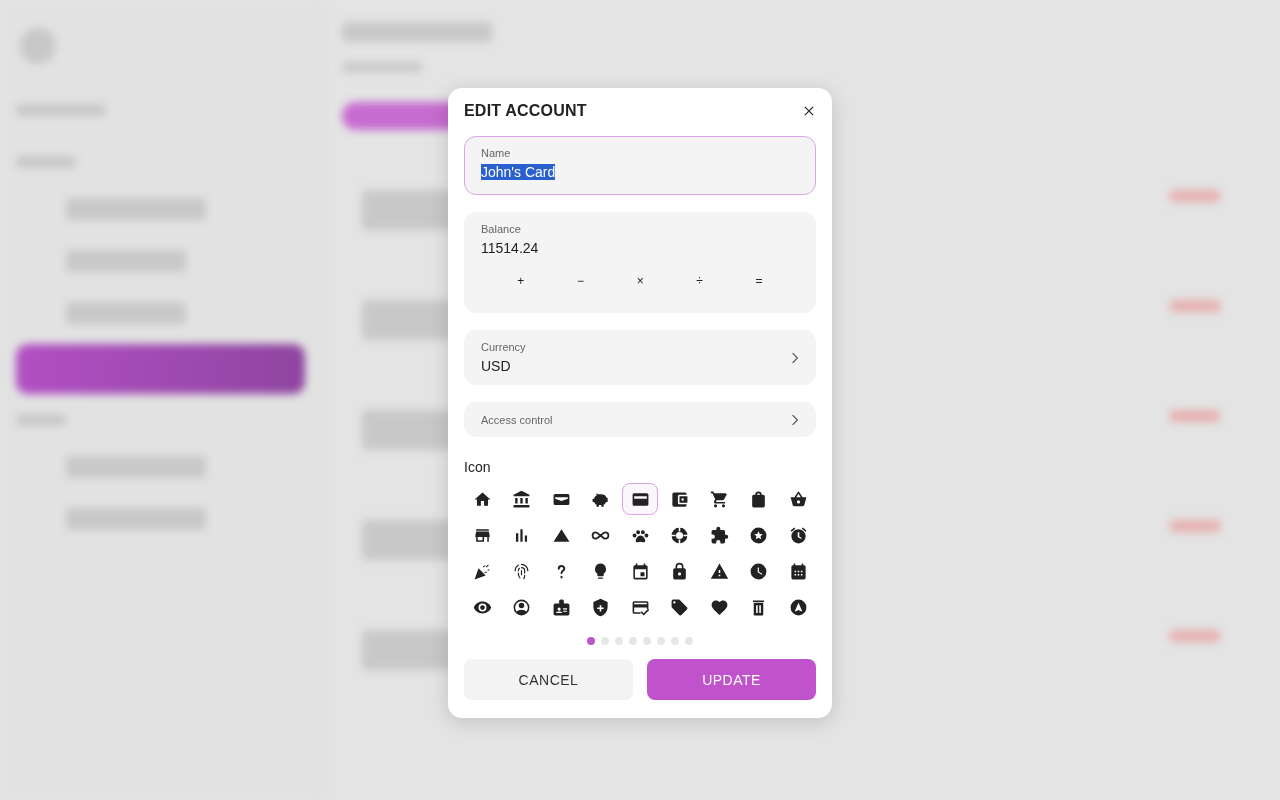 Image resolution: width=1280 pixels, height=800 pixels. What do you see at coordinates (521, 499) in the screenshot?
I see `bank-icon` at bounding box center [521, 499].